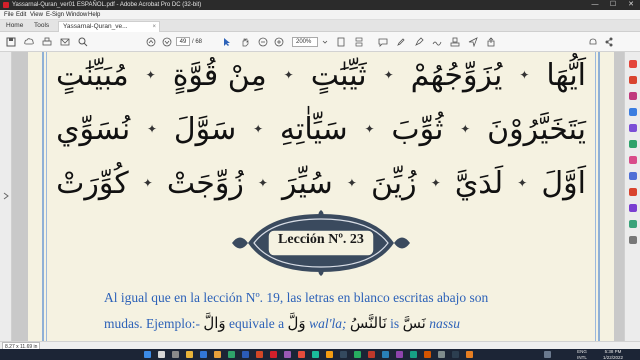 The width and height of the screenshot is (640, 360). I want to click on keyboard-language: ENG INTL, so click(582, 354).